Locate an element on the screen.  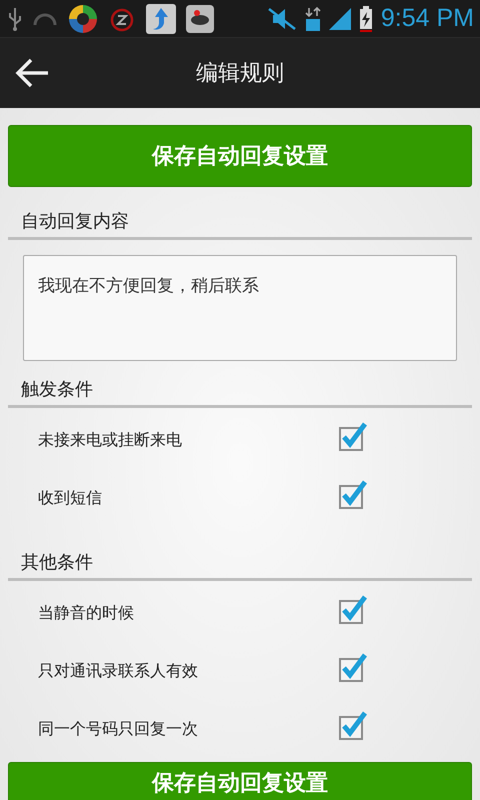
gauge-icon is located at coordinates (45, 18).